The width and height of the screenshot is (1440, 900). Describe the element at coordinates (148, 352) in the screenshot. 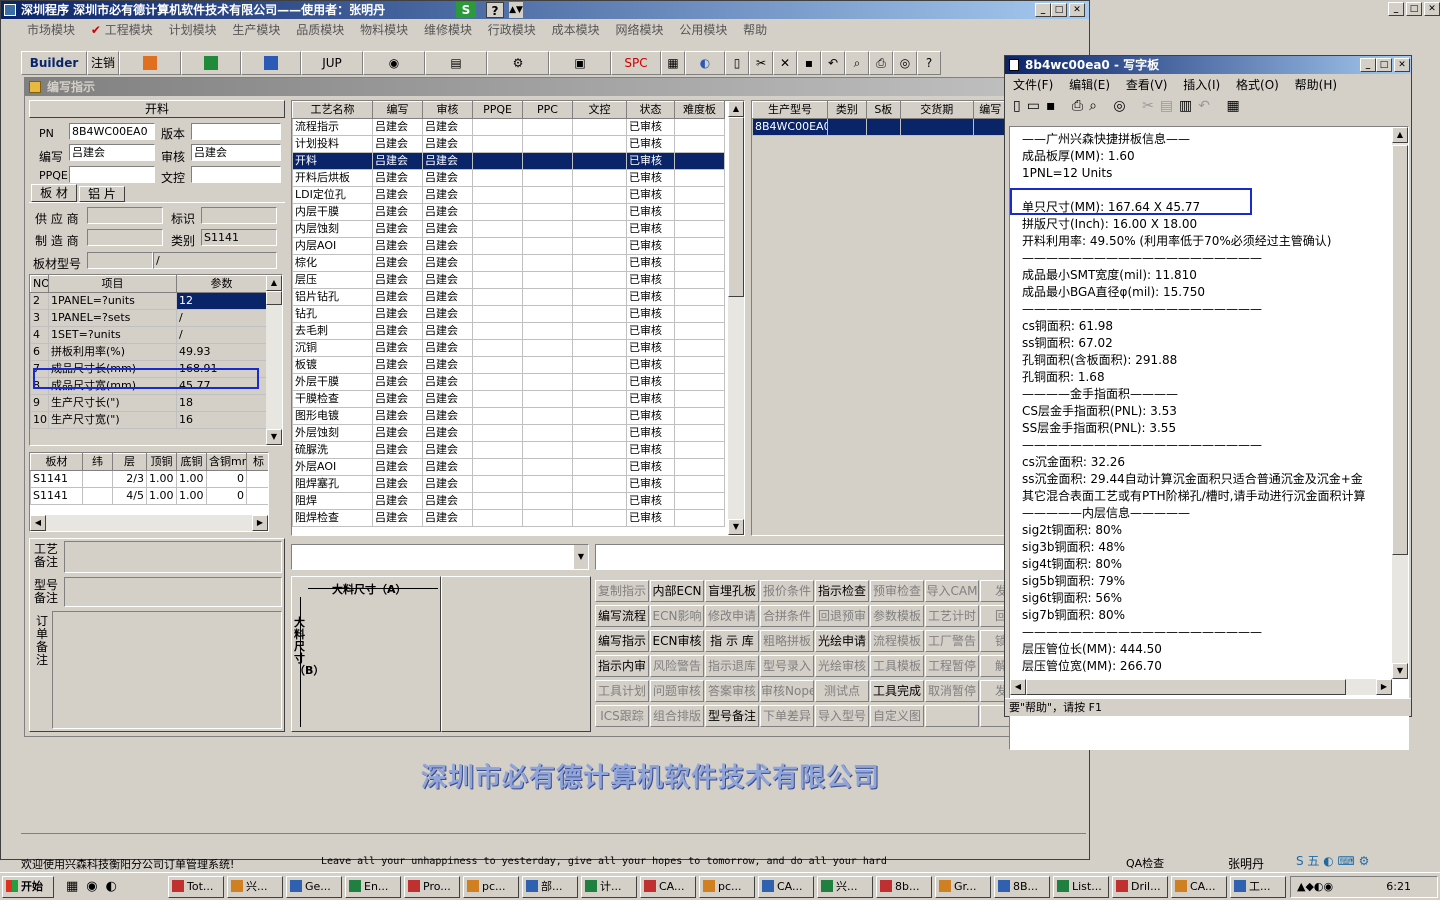

I see `params-row: 6 拼板利用率(%) 49.93` at that location.